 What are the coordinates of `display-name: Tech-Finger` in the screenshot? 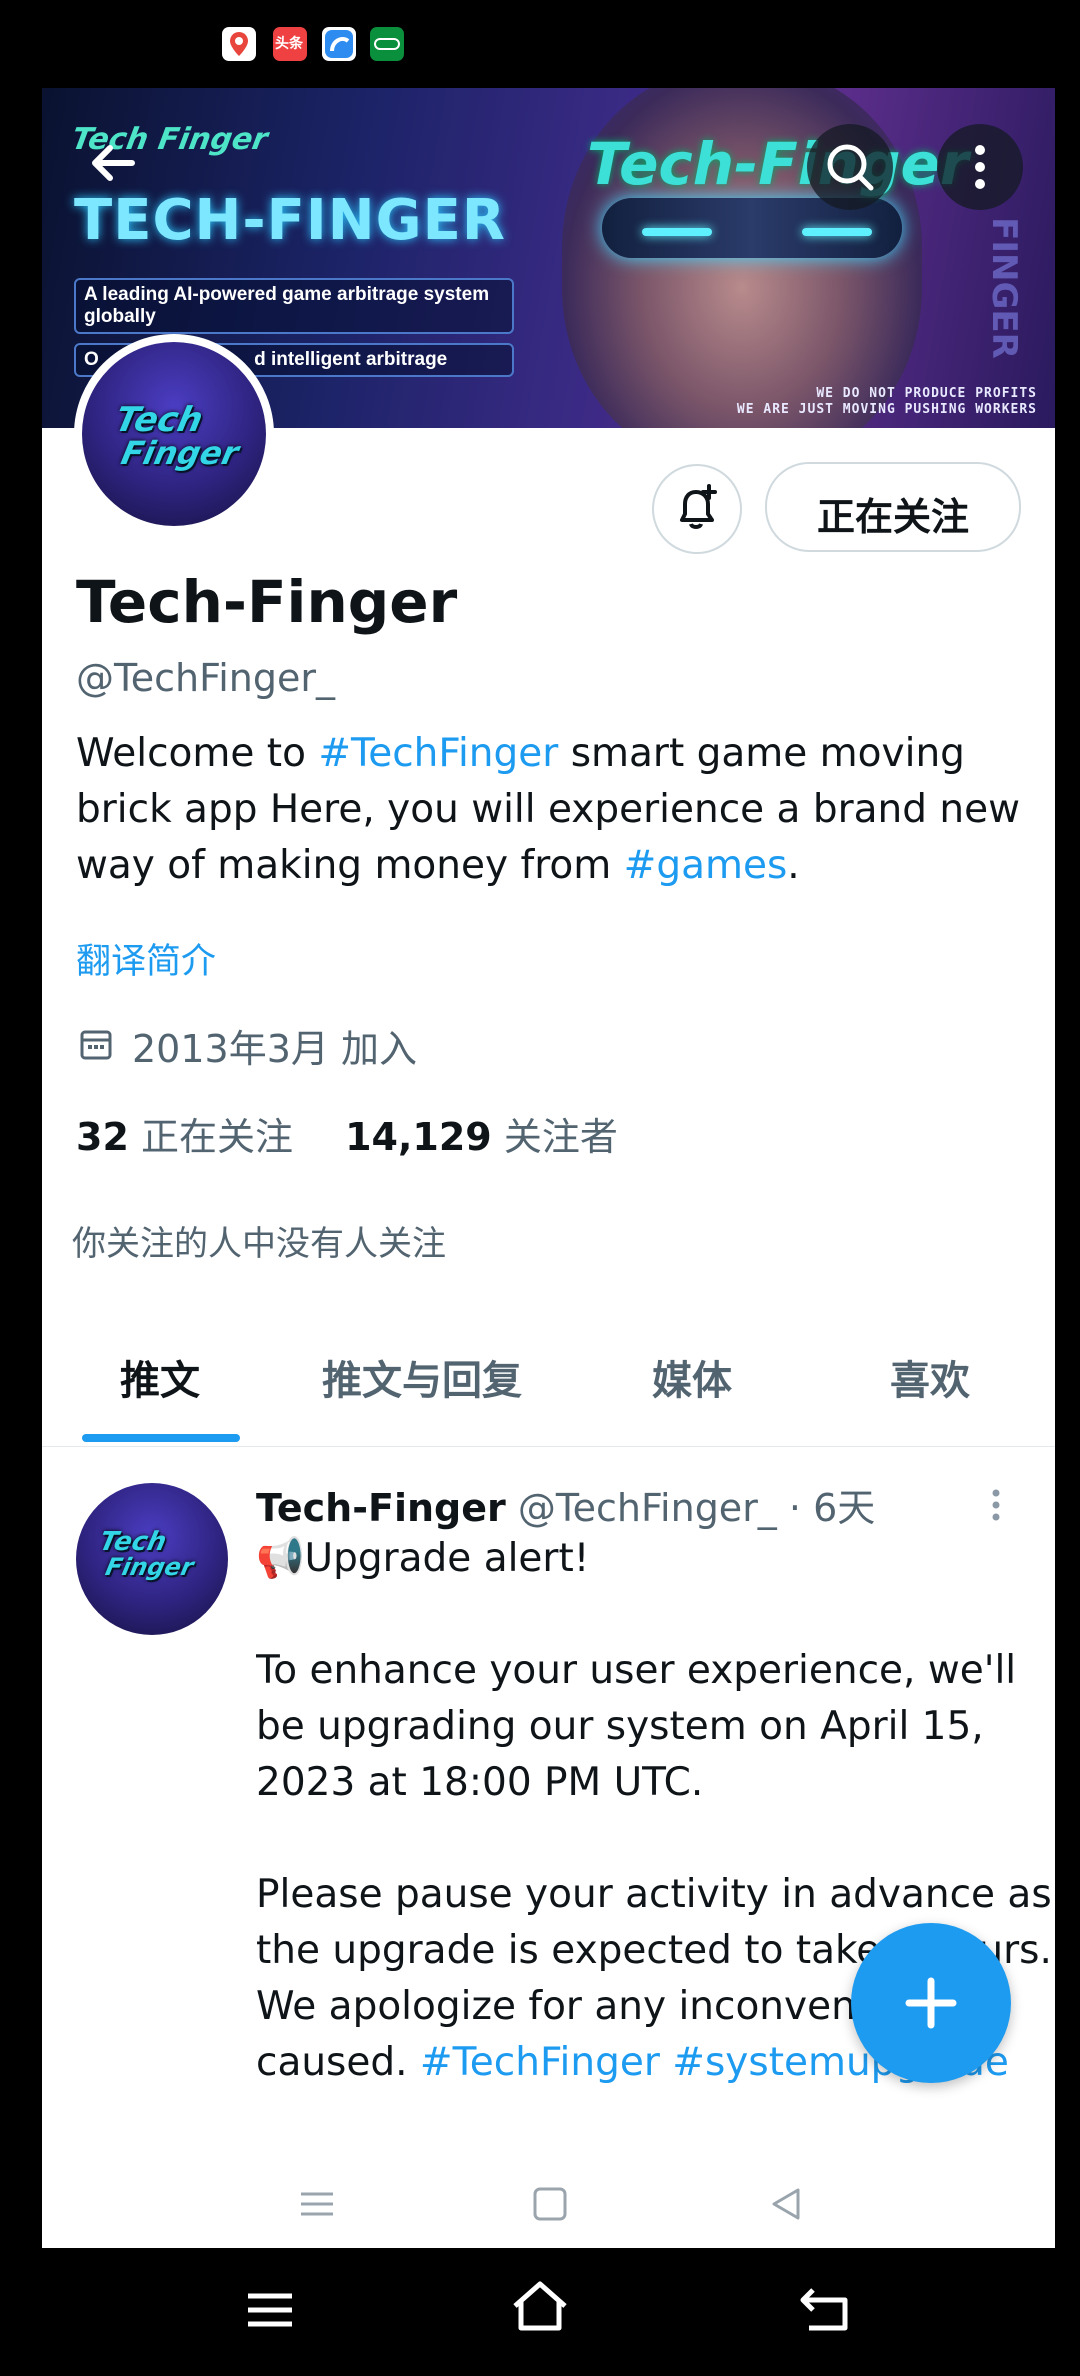 It's located at (267, 602).